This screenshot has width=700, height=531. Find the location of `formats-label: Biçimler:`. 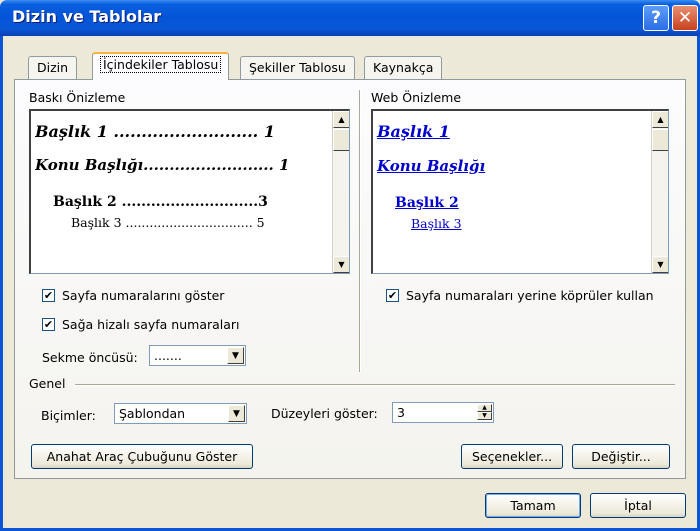

formats-label: Biçimler: is located at coordinates (68, 415).